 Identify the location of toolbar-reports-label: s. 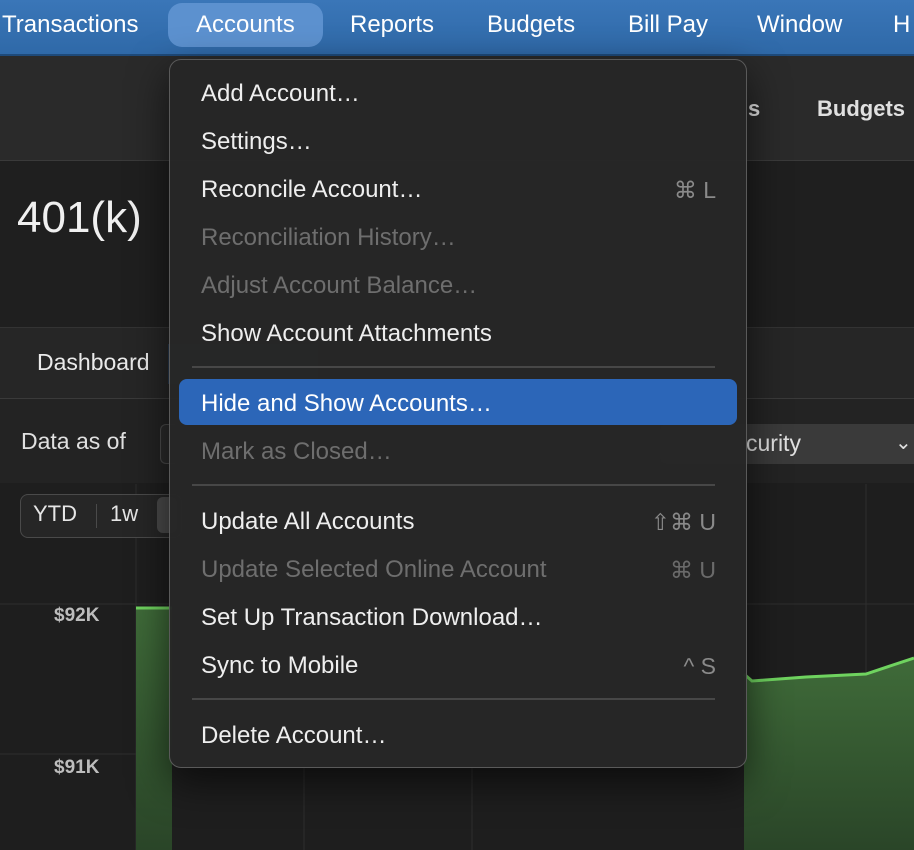
(754, 109).